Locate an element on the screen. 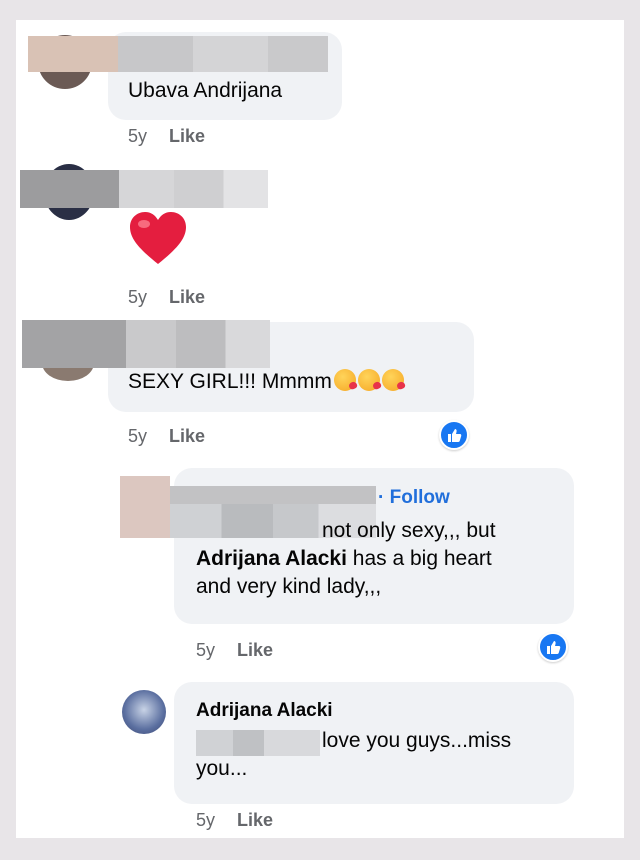 The height and width of the screenshot is (860, 640). comment-text: Ubava Andrijana is located at coordinates (205, 90).